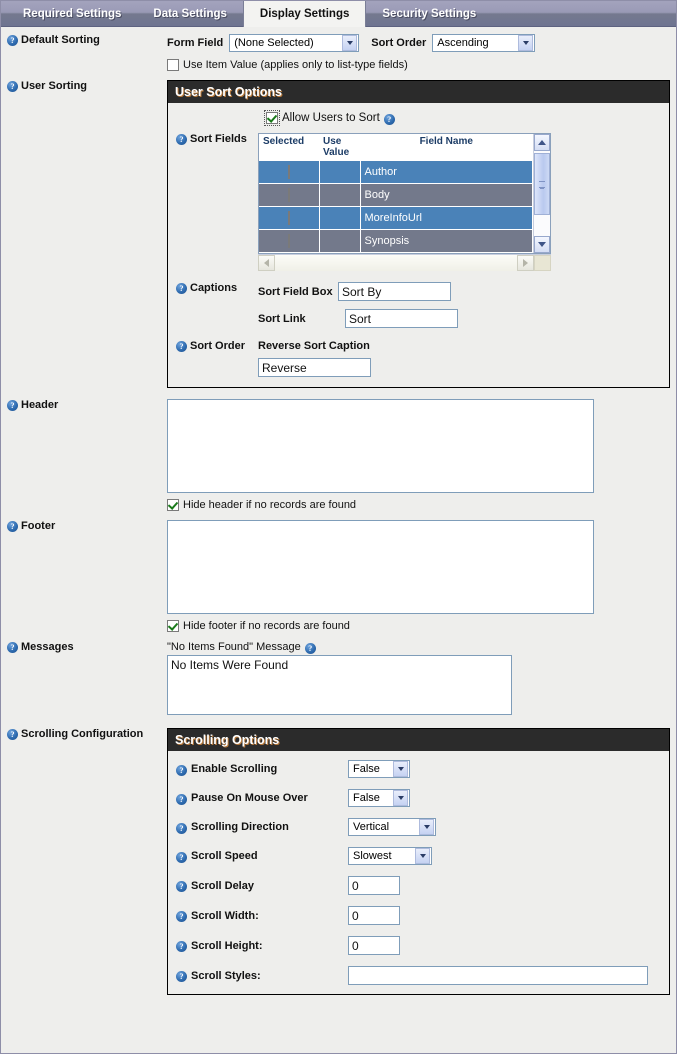 The width and height of the screenshot is (677, 1054). Describe the element at coordinates (366, 798) in the screenshot. I see `field-value: False` at that location.